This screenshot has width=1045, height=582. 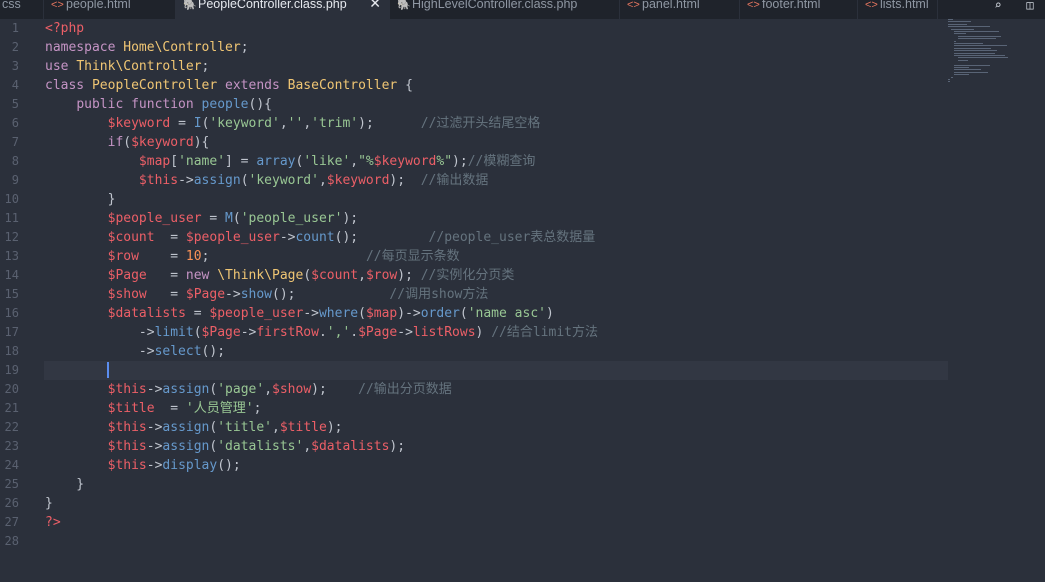 What do you see at coordinates (1030, 5) in the screenshot?
I see `split-layout-icon: ◫` at bounding box center [1030, 5].